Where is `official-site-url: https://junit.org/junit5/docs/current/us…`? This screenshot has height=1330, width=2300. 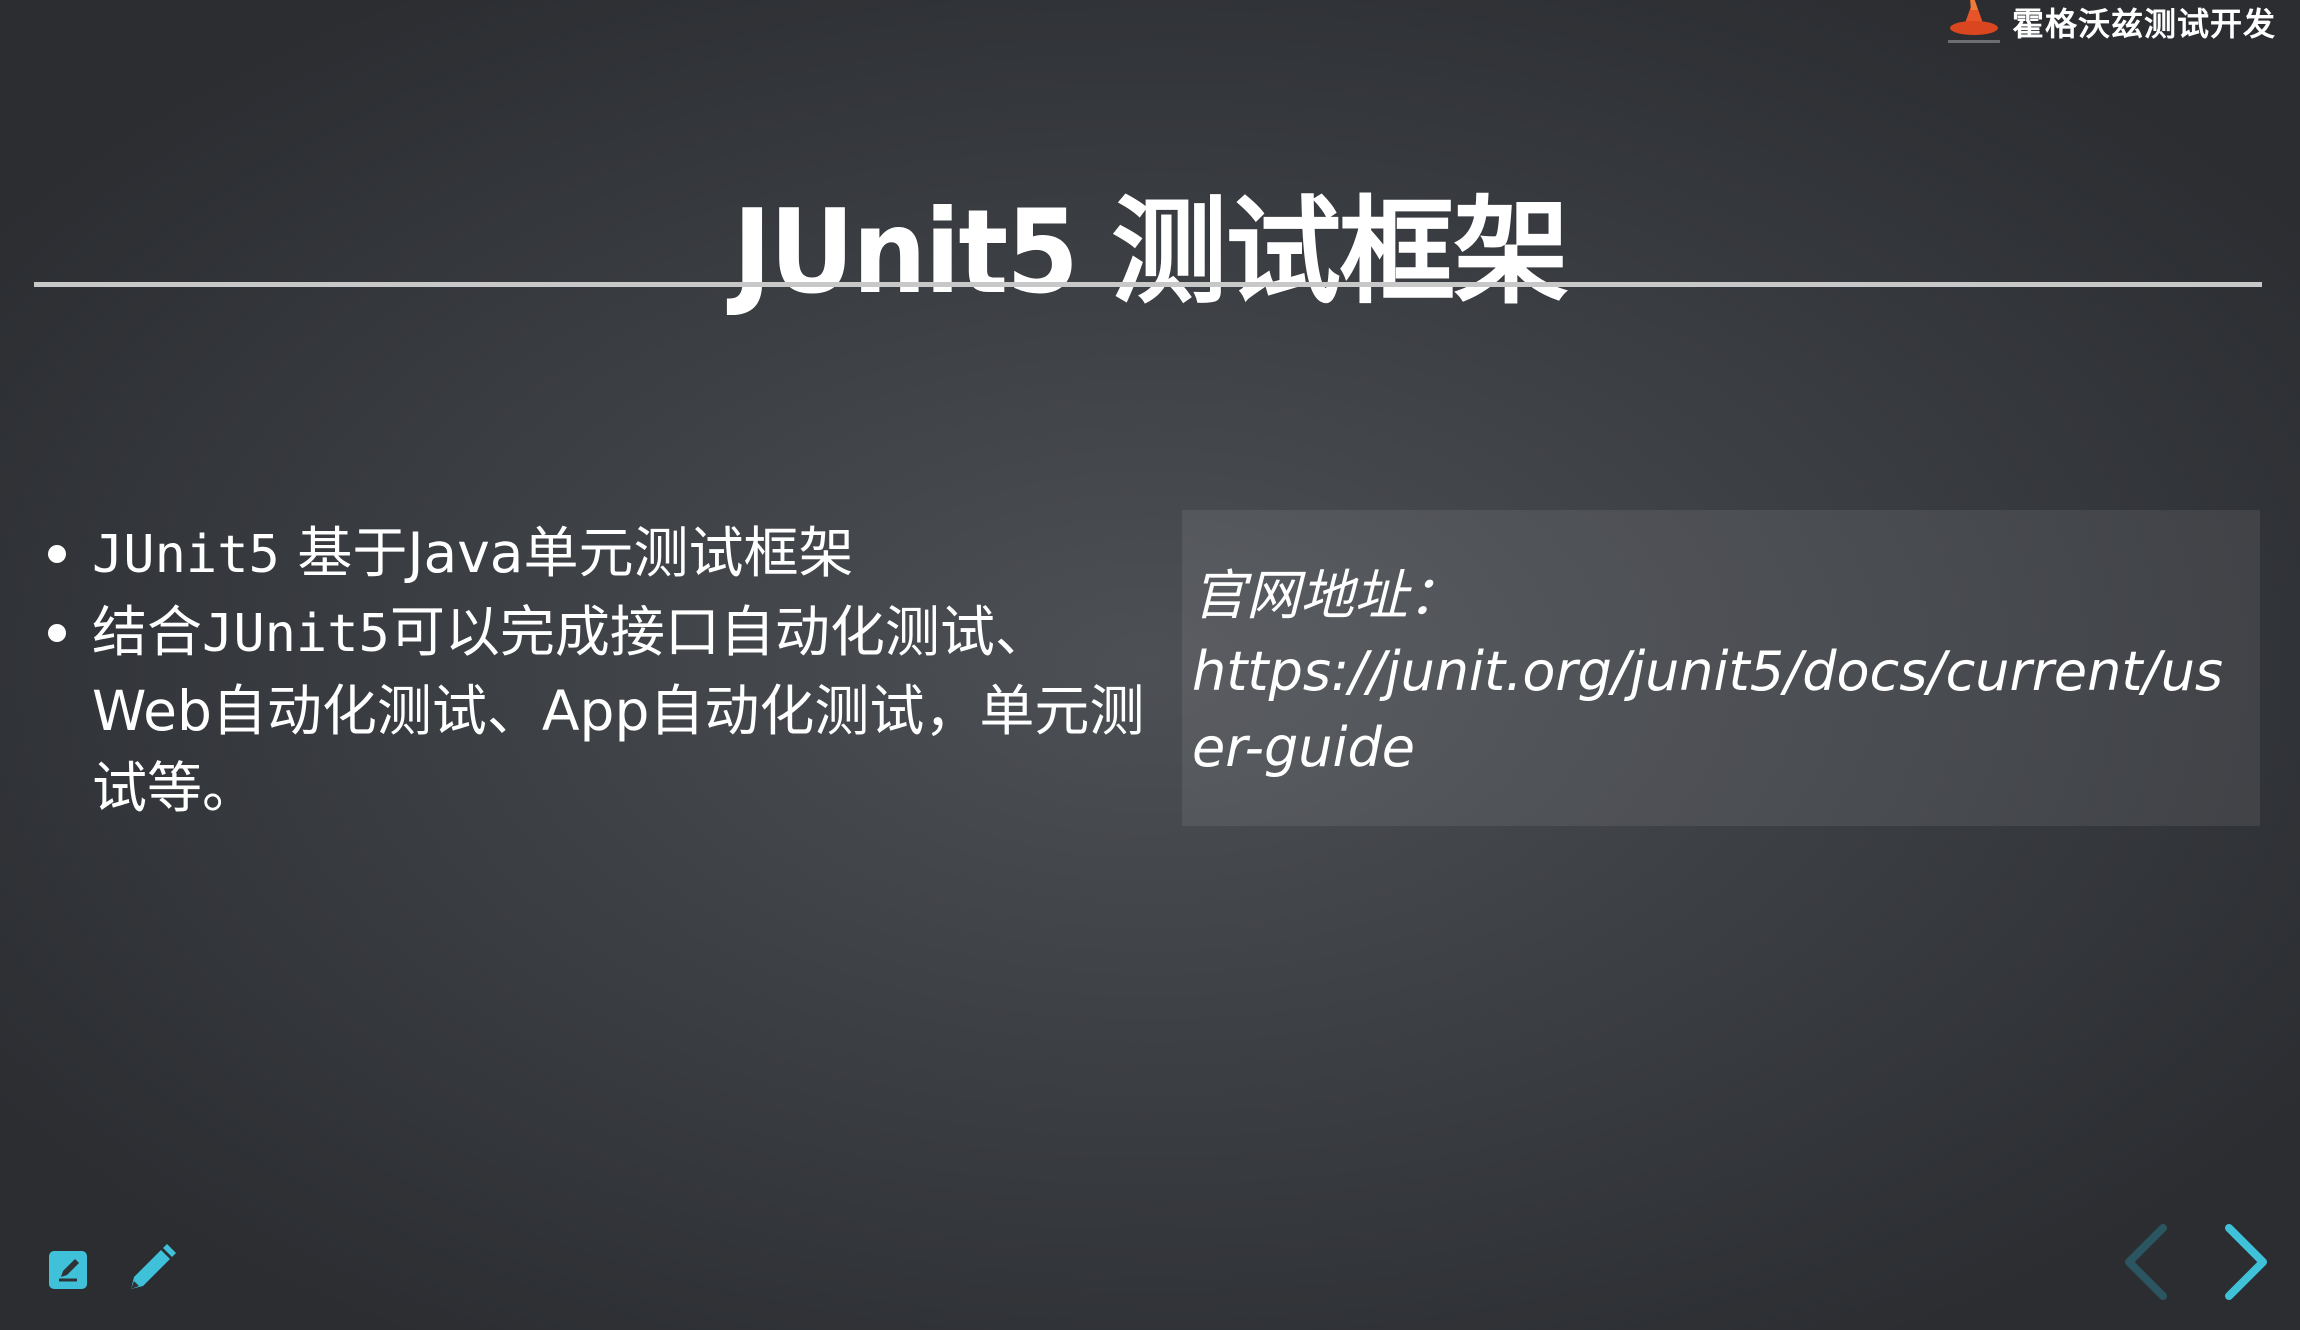
official-site-url: https://junit.org/junit5/docs/current/us… is located at coordinates (1707, 709).